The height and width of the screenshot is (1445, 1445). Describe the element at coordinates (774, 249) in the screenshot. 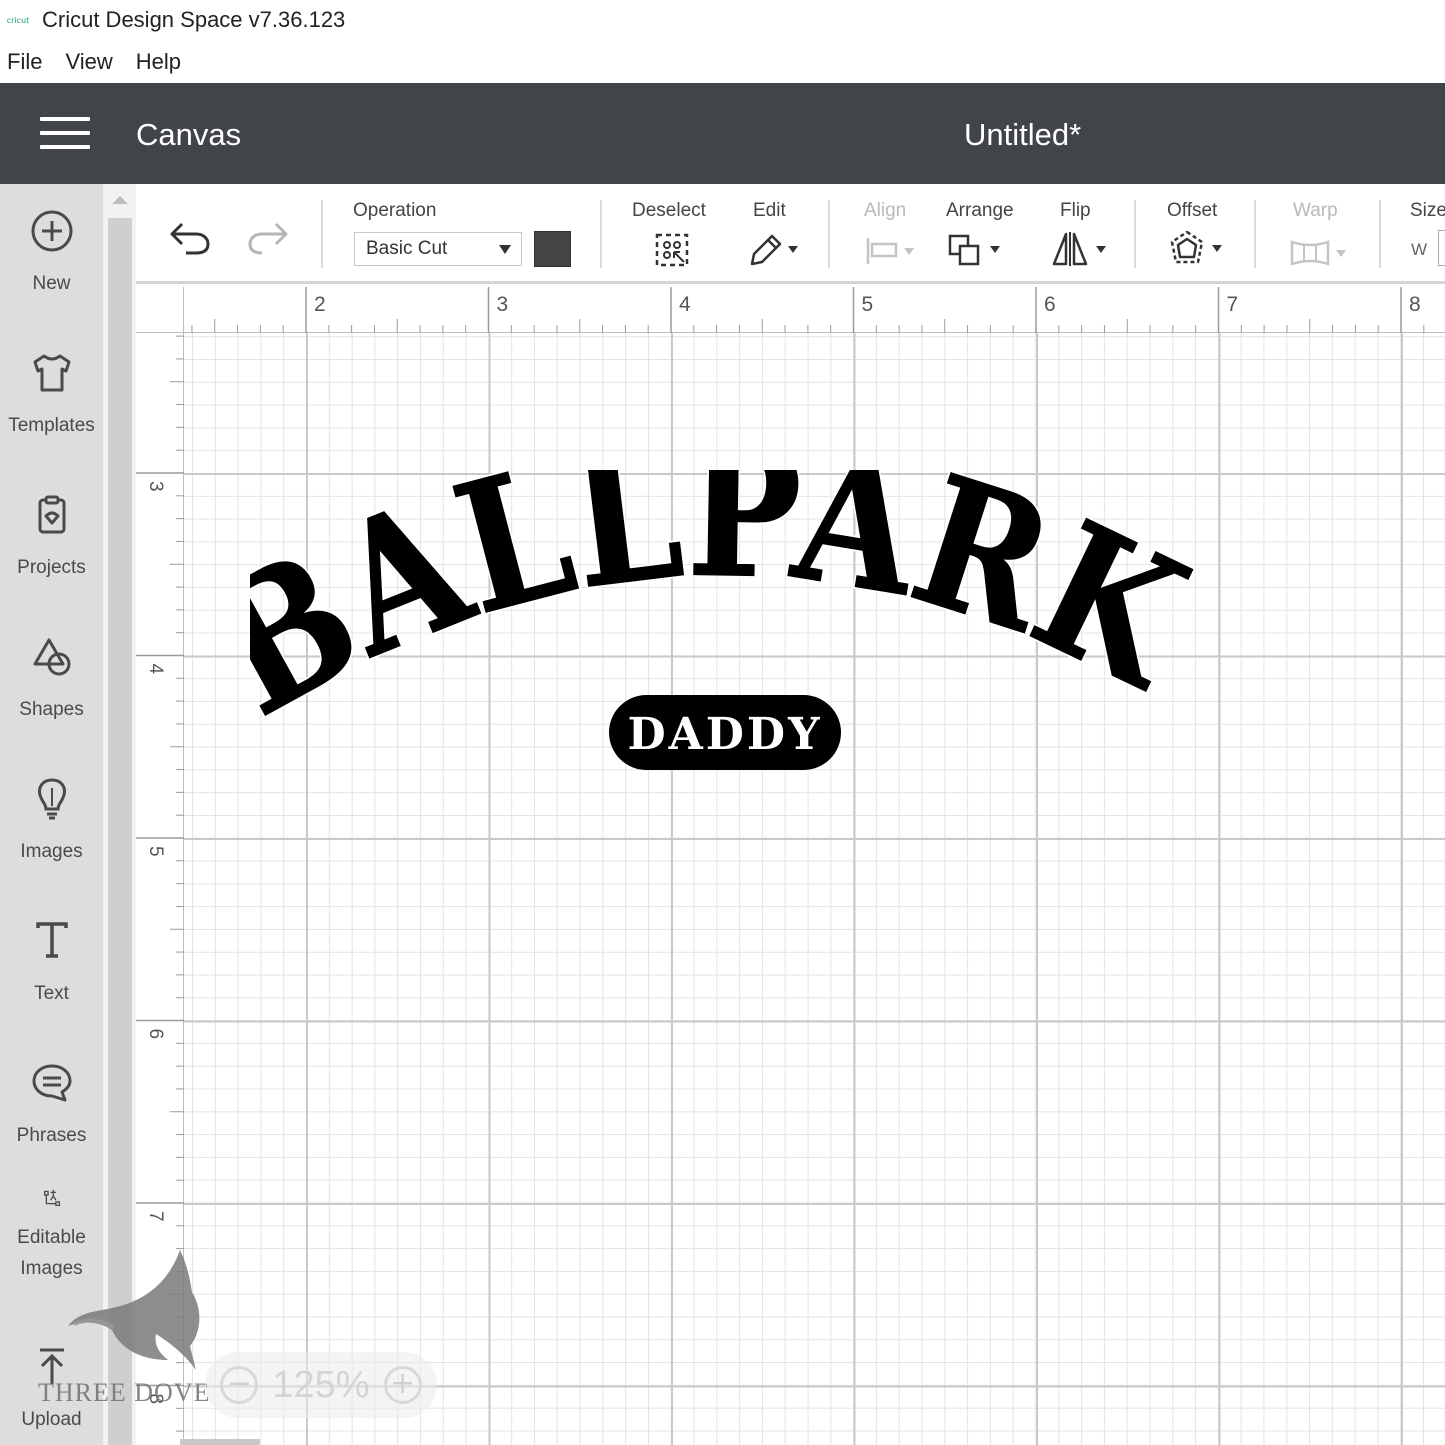

I see `edit-pencil-icon` at that location.